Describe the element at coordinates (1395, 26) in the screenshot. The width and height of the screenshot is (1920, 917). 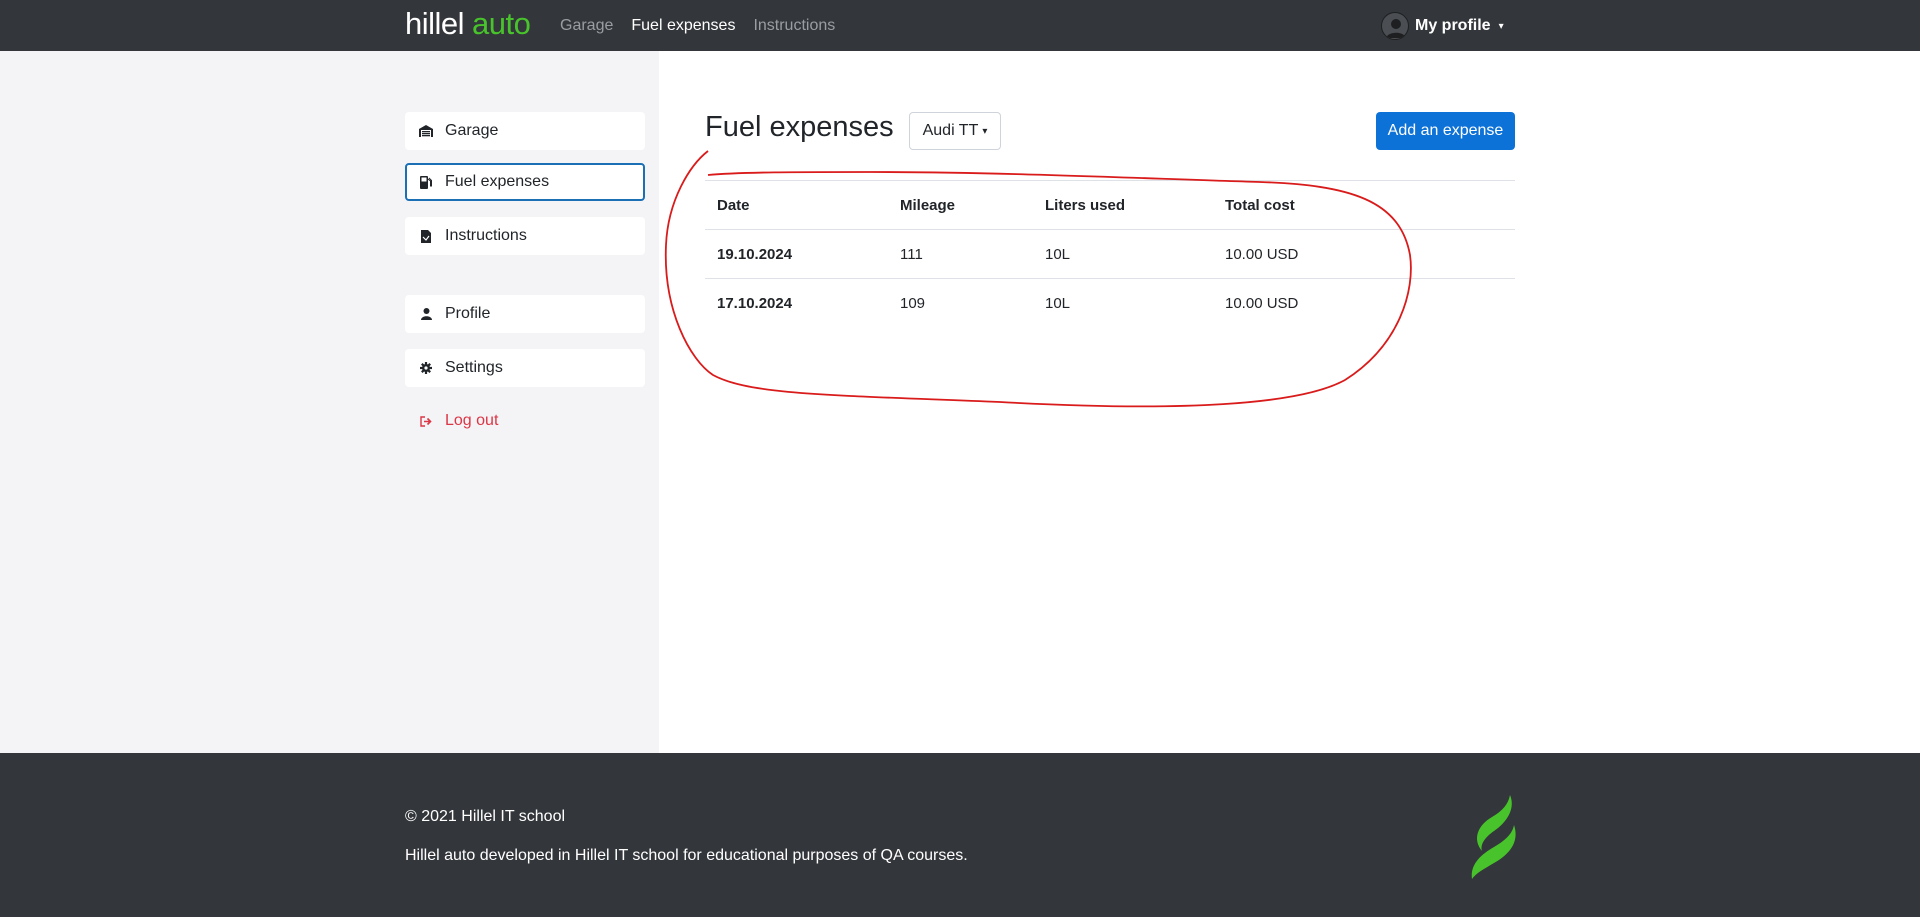
I see `avatar-icon` at that location.